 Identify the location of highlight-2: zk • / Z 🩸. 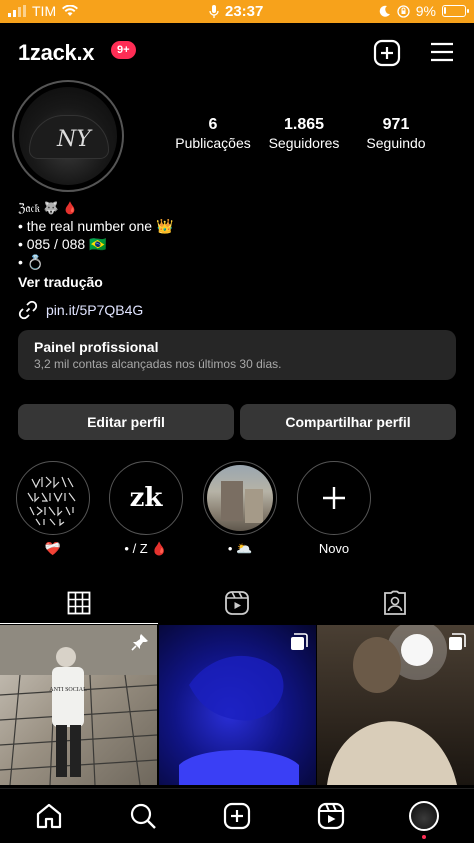
(146, 509).